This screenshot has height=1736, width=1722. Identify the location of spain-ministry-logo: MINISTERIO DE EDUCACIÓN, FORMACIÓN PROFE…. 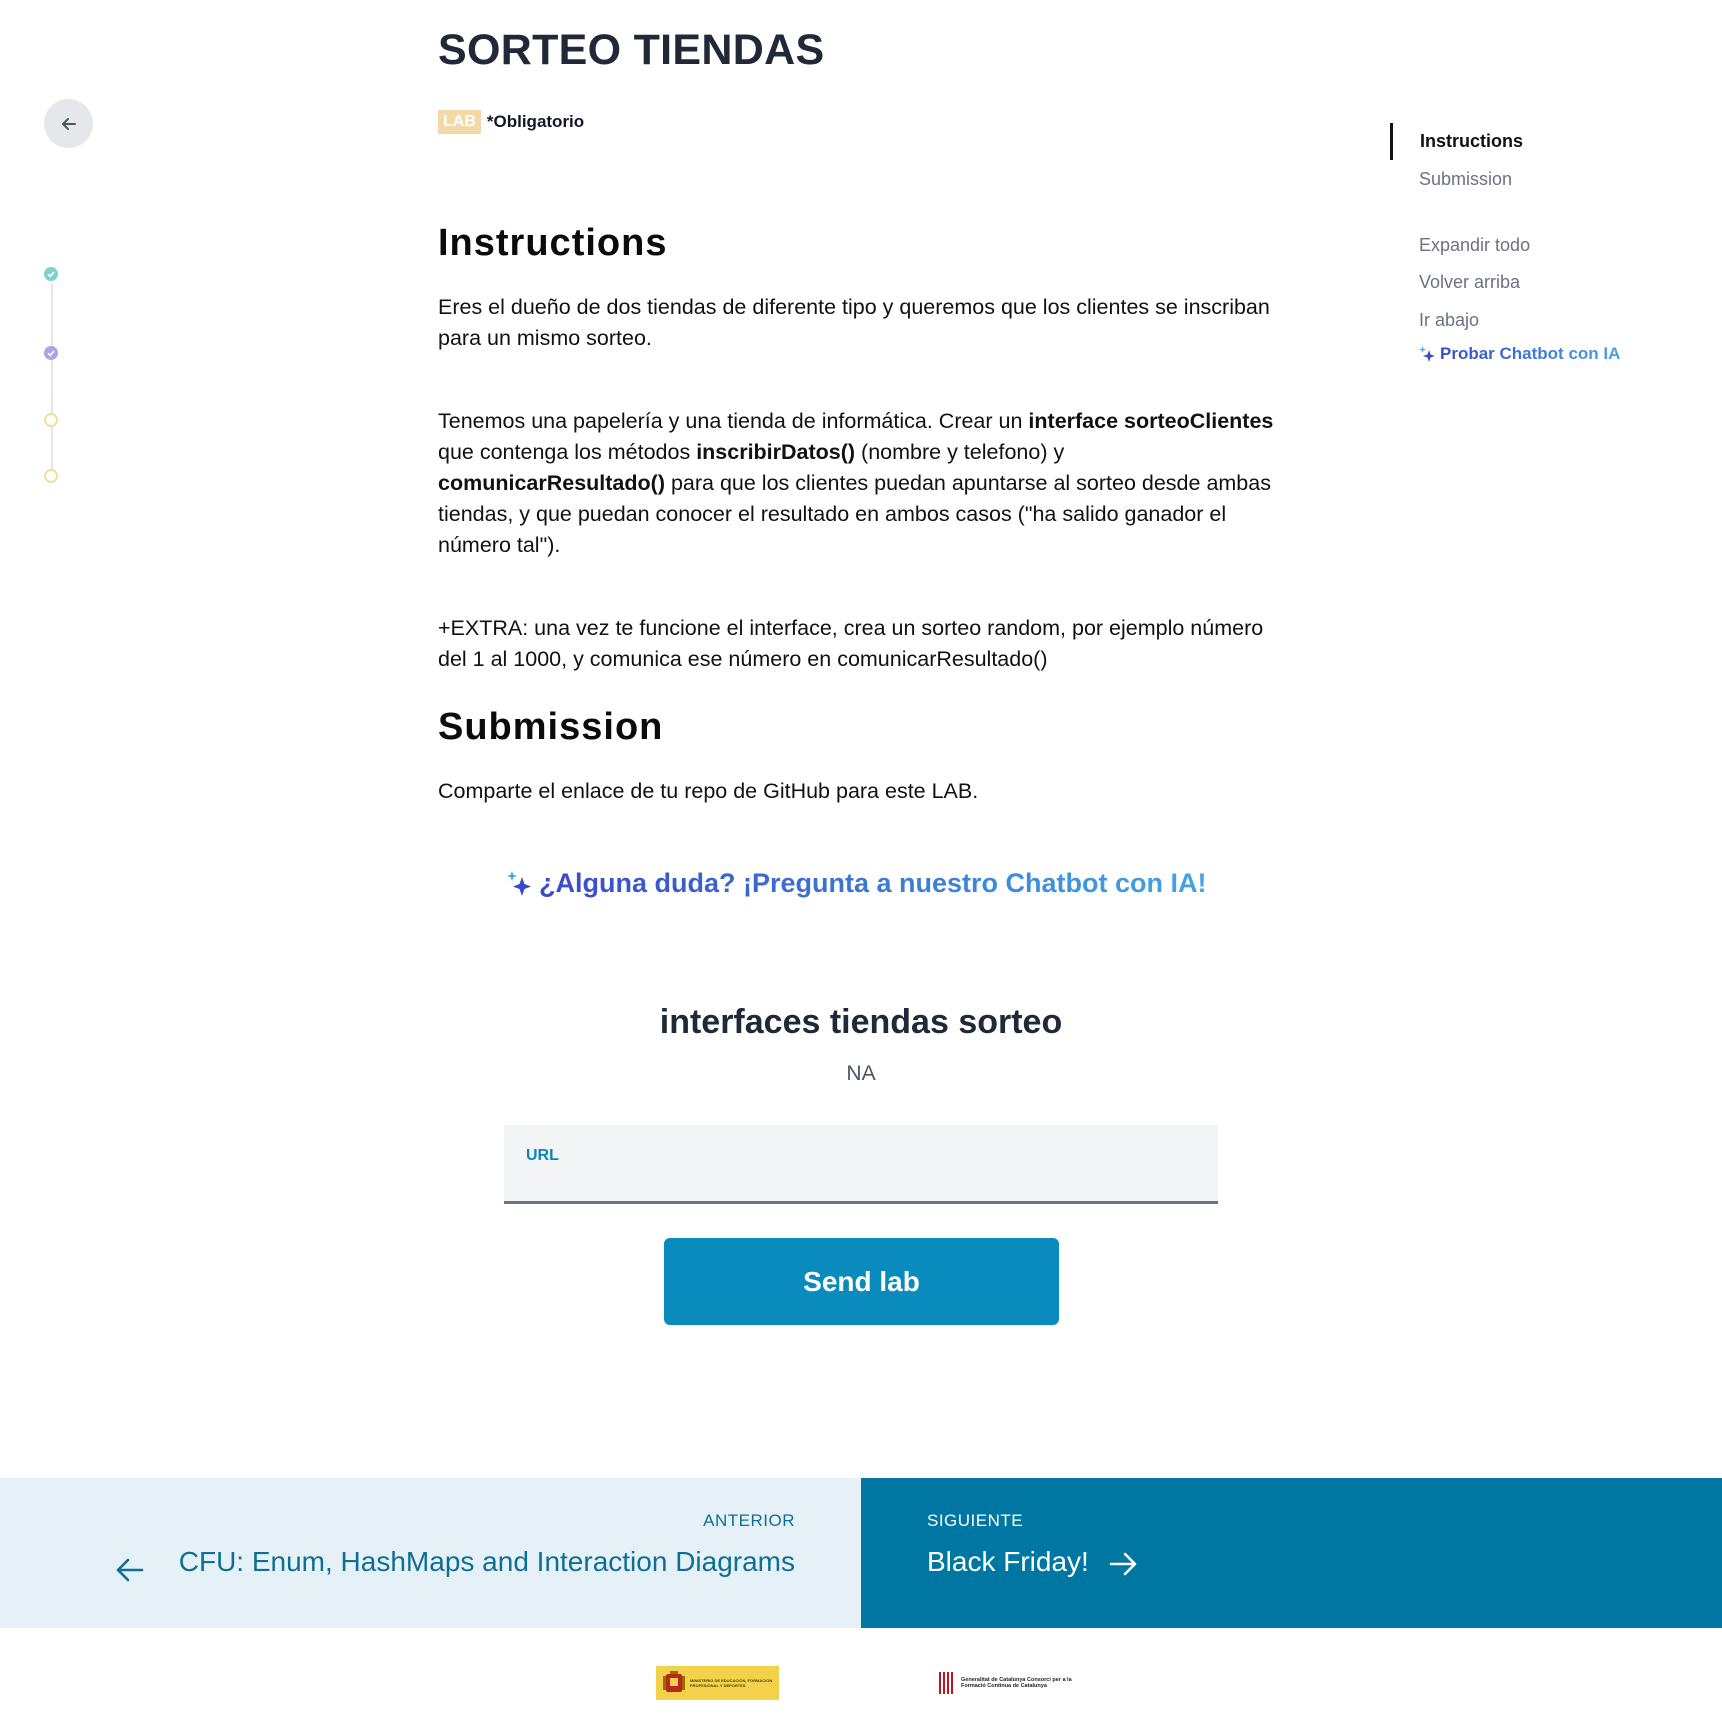
(717, 1683).